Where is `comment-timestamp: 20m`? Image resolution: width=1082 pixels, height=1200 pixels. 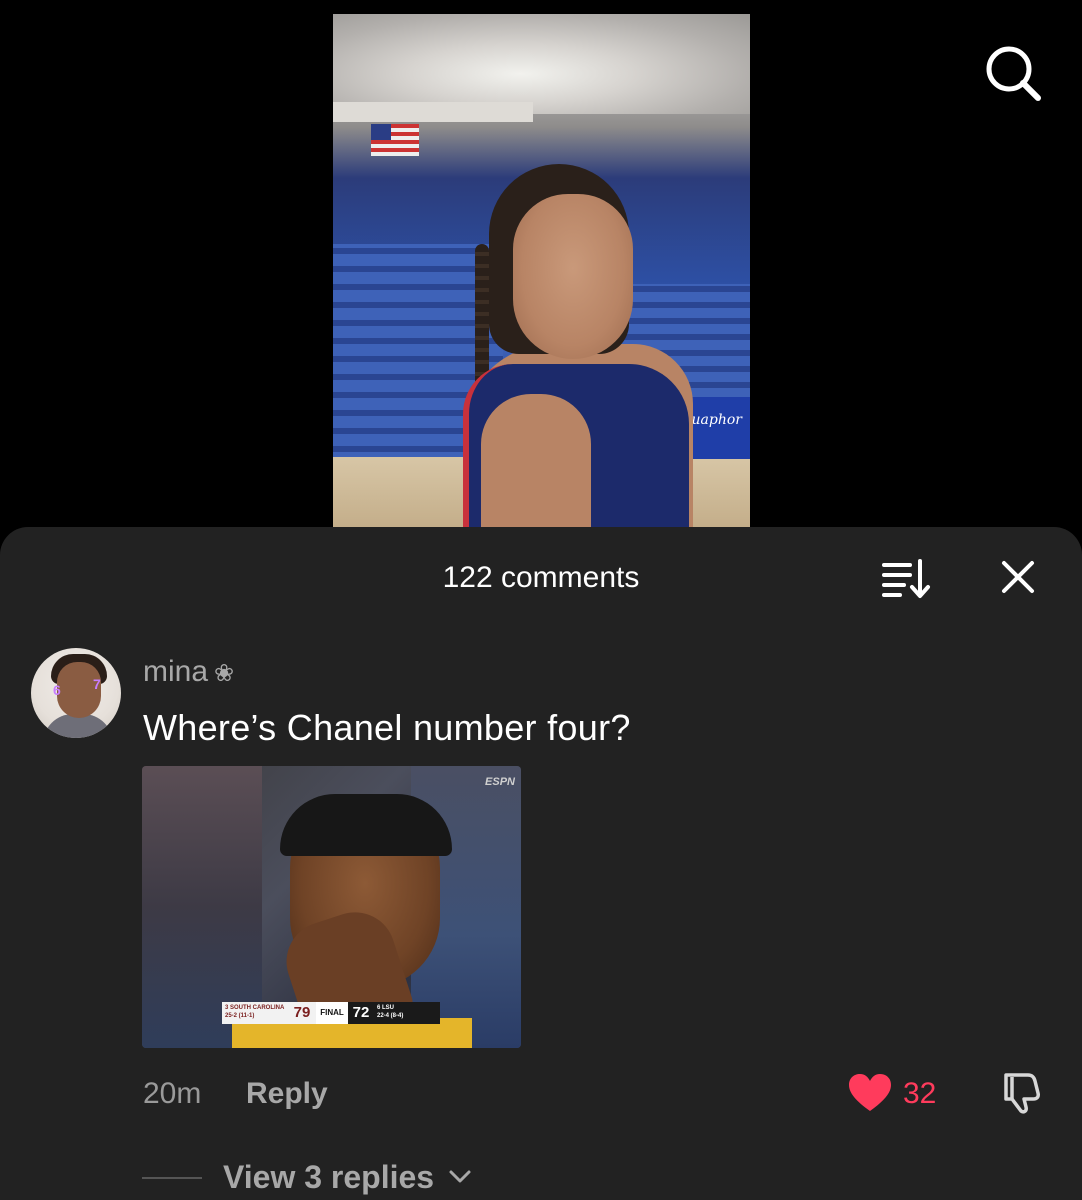 comment-timestamp: 20m is located at coordinates (172, 1093).